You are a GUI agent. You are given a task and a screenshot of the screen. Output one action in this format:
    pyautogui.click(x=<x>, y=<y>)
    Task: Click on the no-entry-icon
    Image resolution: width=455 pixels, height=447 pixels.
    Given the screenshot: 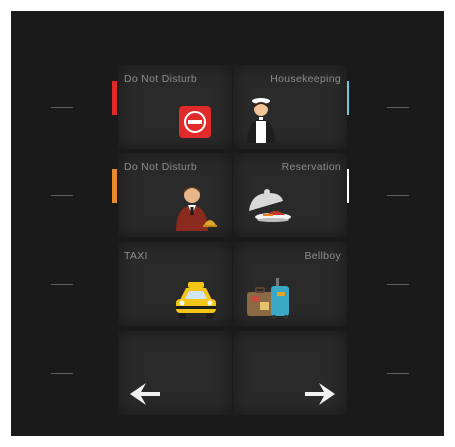 What is the action you would take?
    pyautogui.click(x=195, y=122)
    